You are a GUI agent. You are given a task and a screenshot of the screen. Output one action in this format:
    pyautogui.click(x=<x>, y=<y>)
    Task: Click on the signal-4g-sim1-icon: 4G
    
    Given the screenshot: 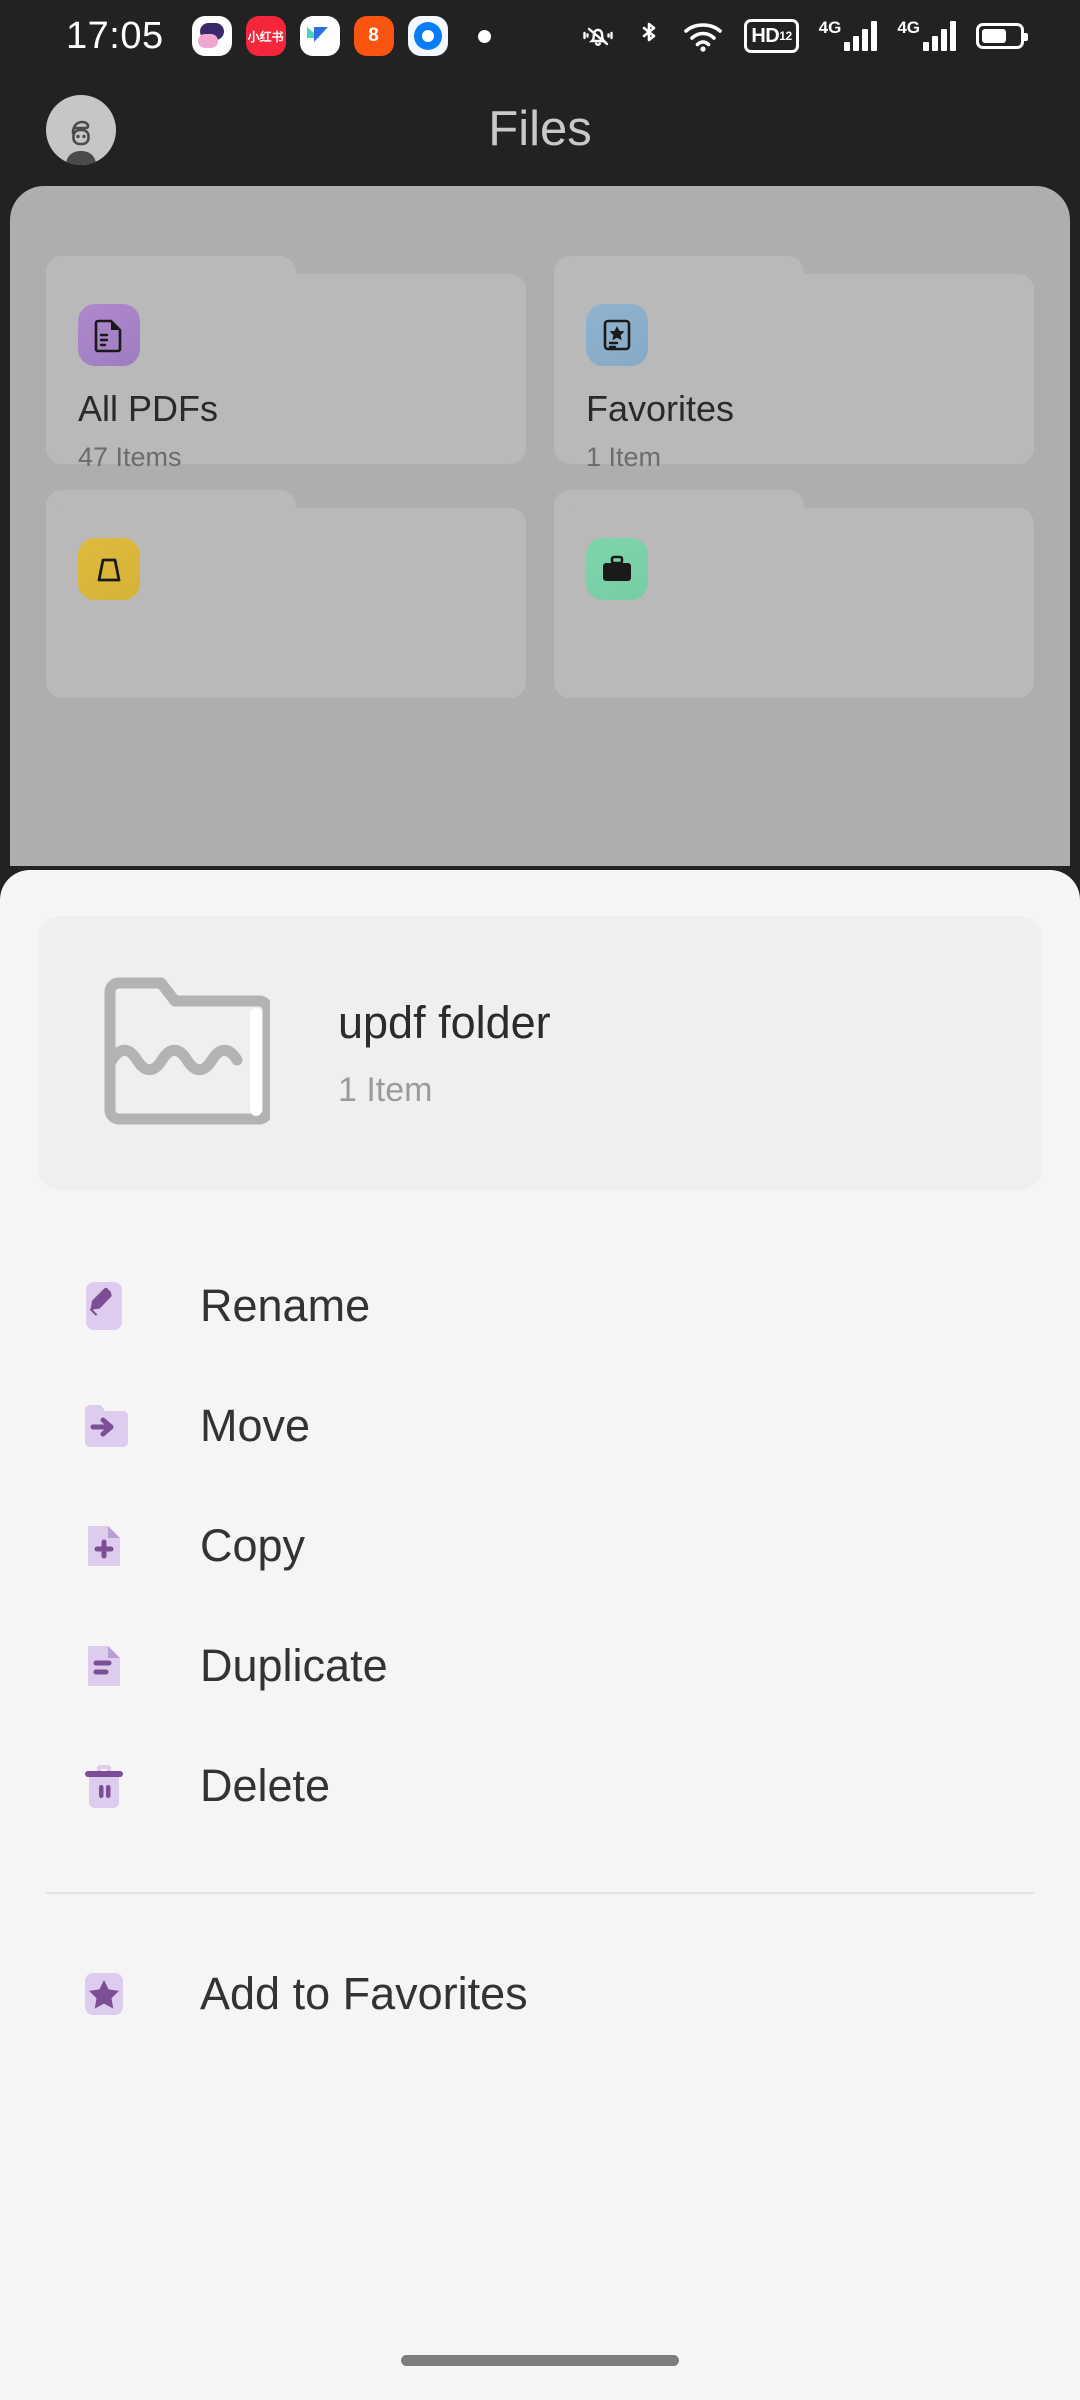 What is the action you would take?
    pyautogui.click(x=848, y=34)
    